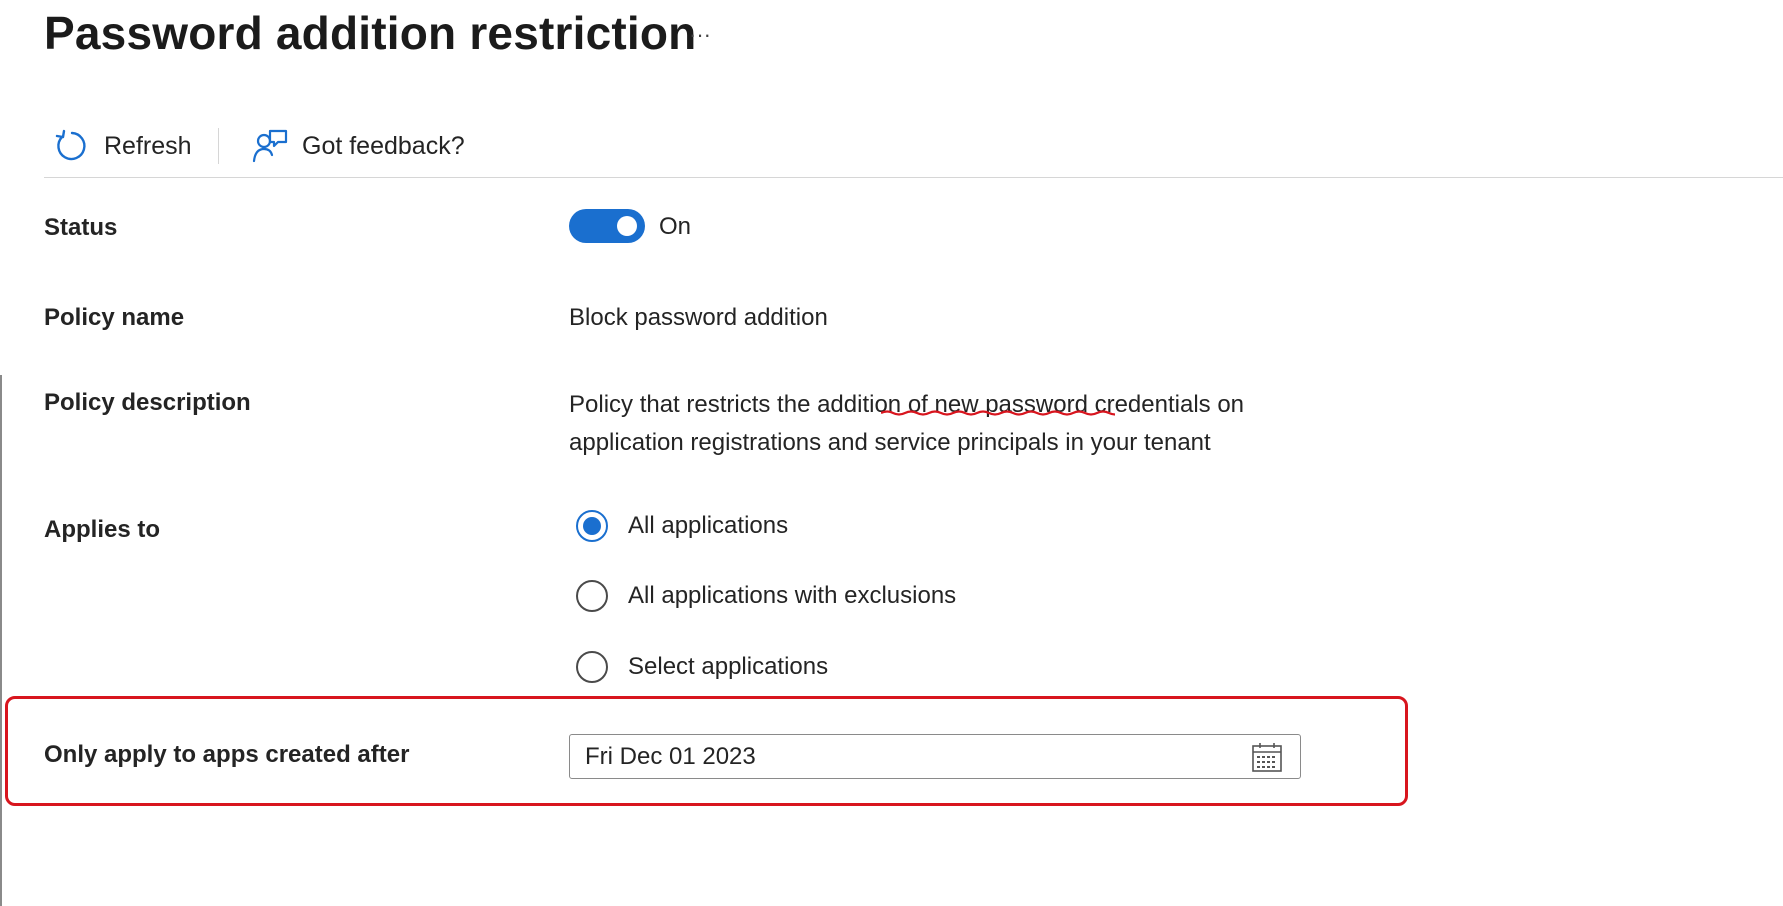 The width and height of the screenshot is (1783, 906). Describe the element at coordinates (218, 146) in the screenshot. I see `toolbar-divider` at that location.